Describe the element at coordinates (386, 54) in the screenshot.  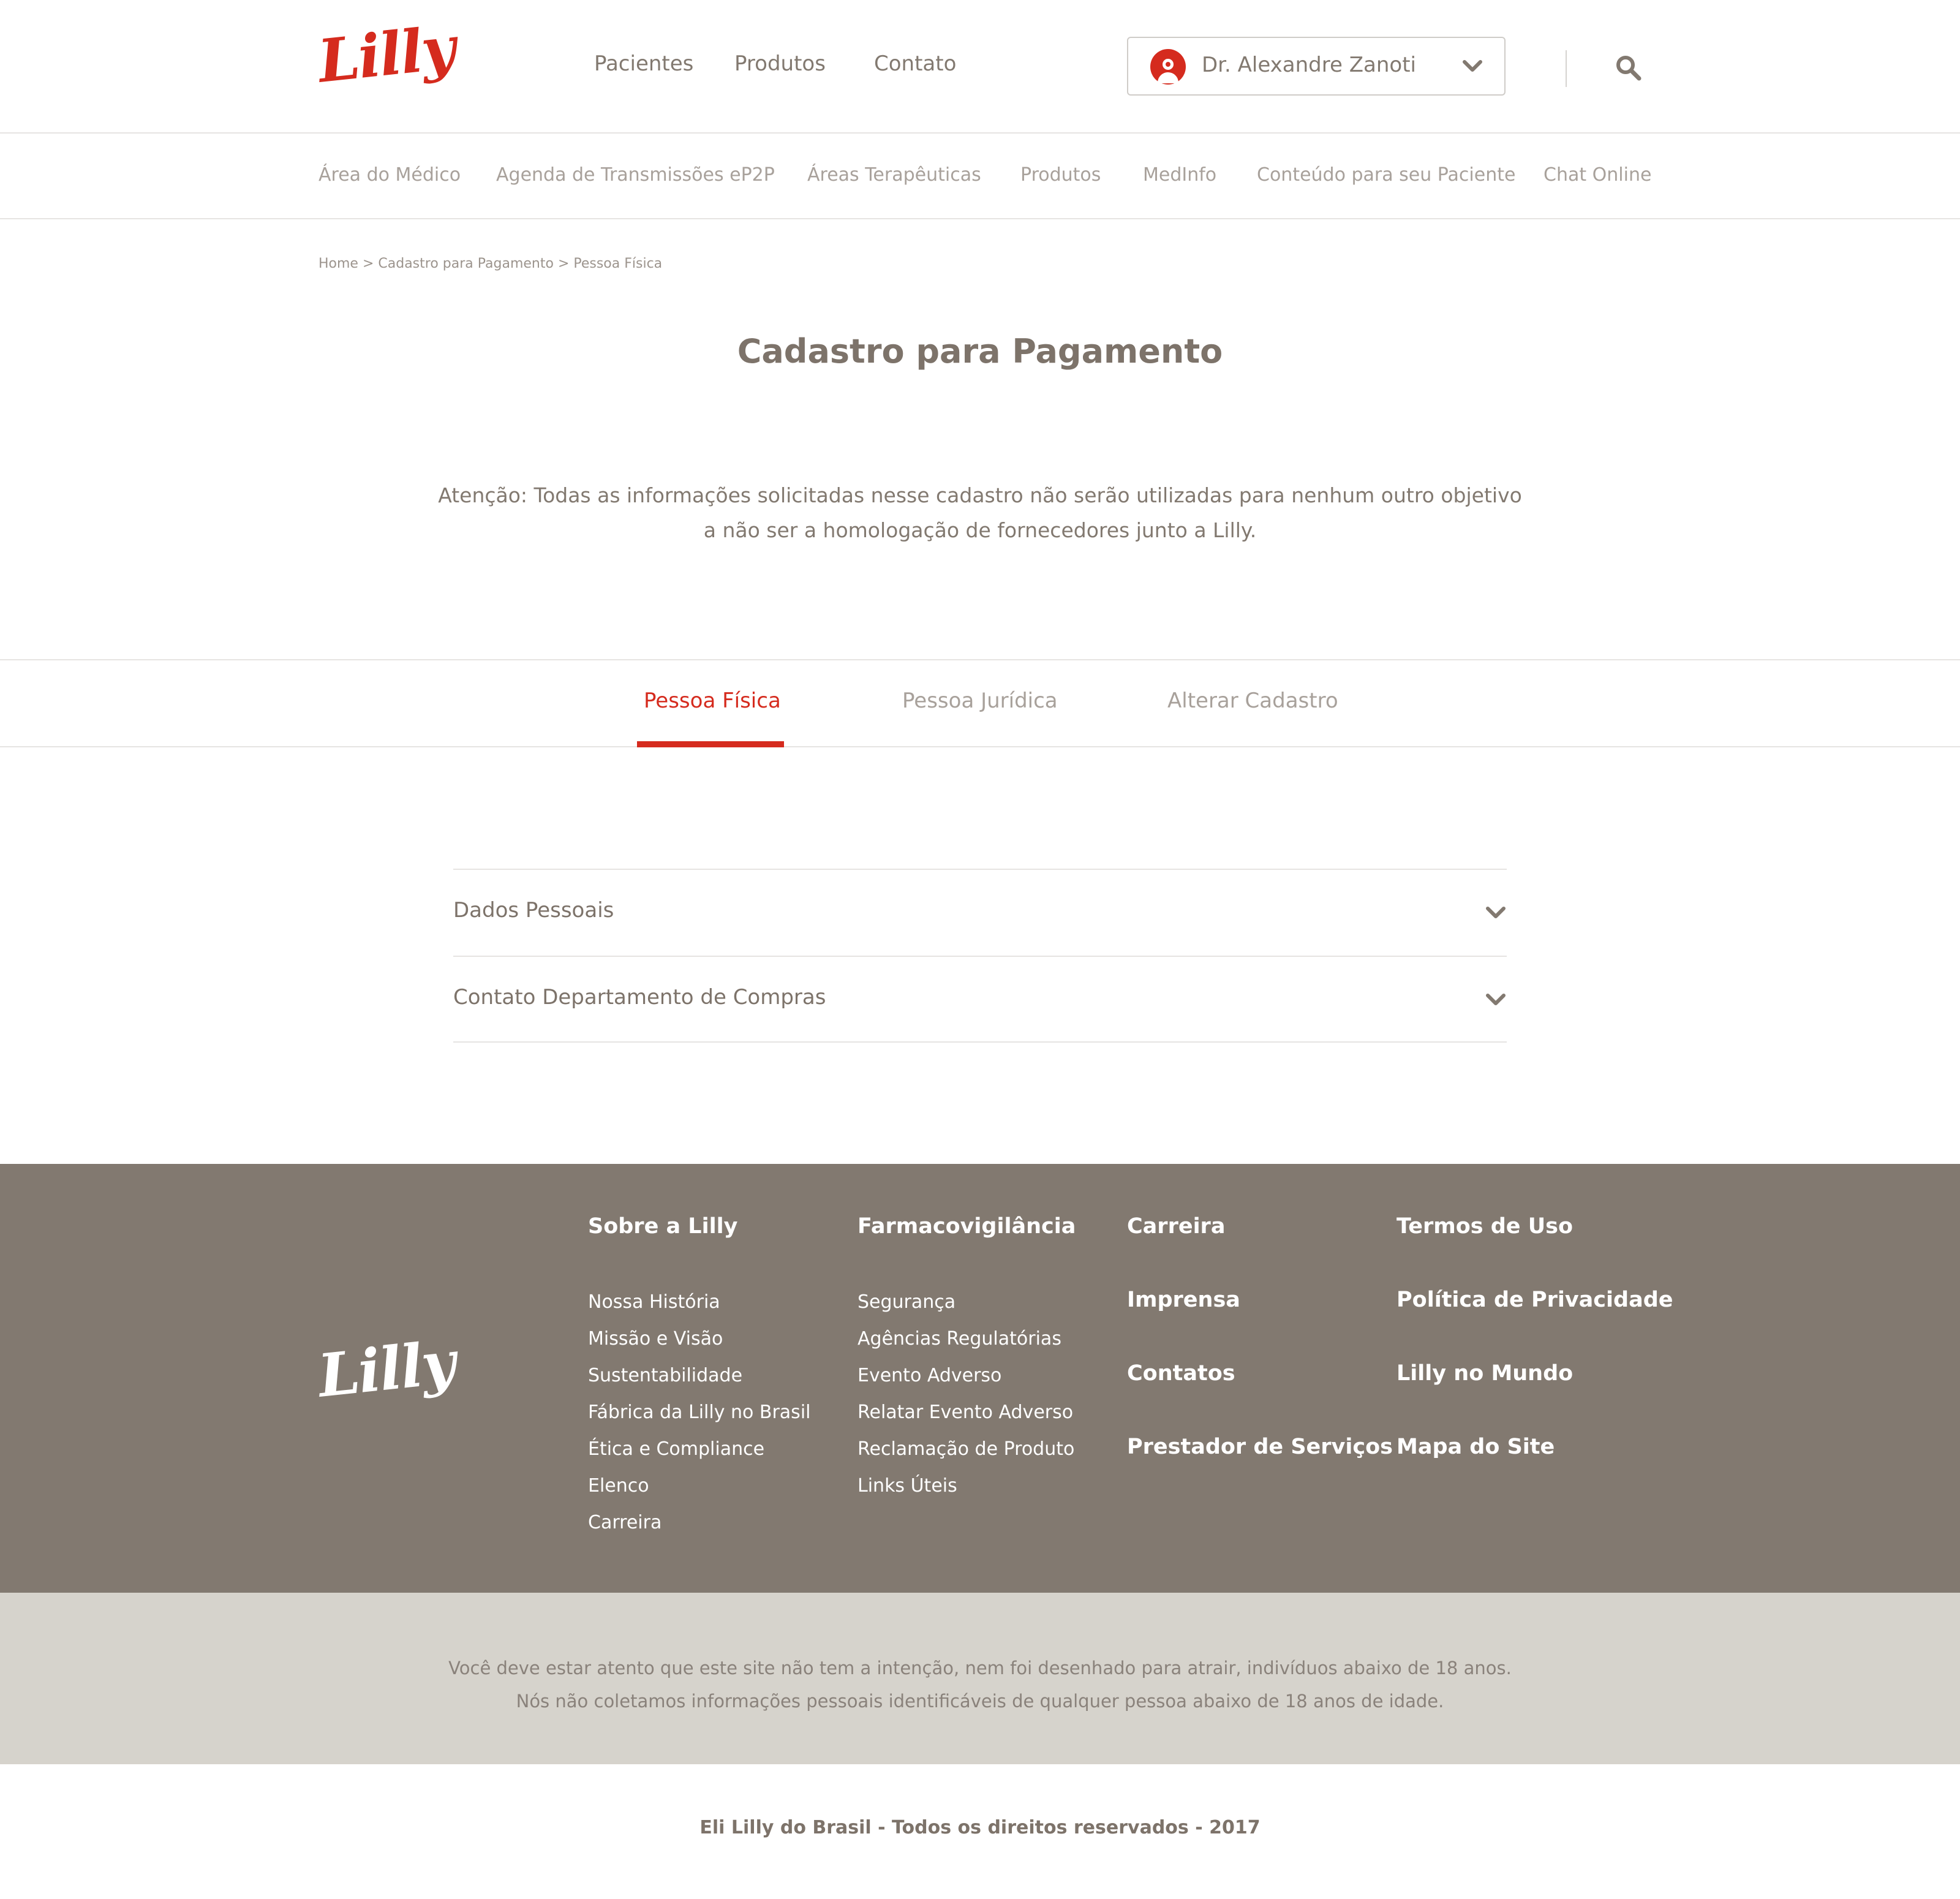
I see `lilly-logo: Lilly` at that location.